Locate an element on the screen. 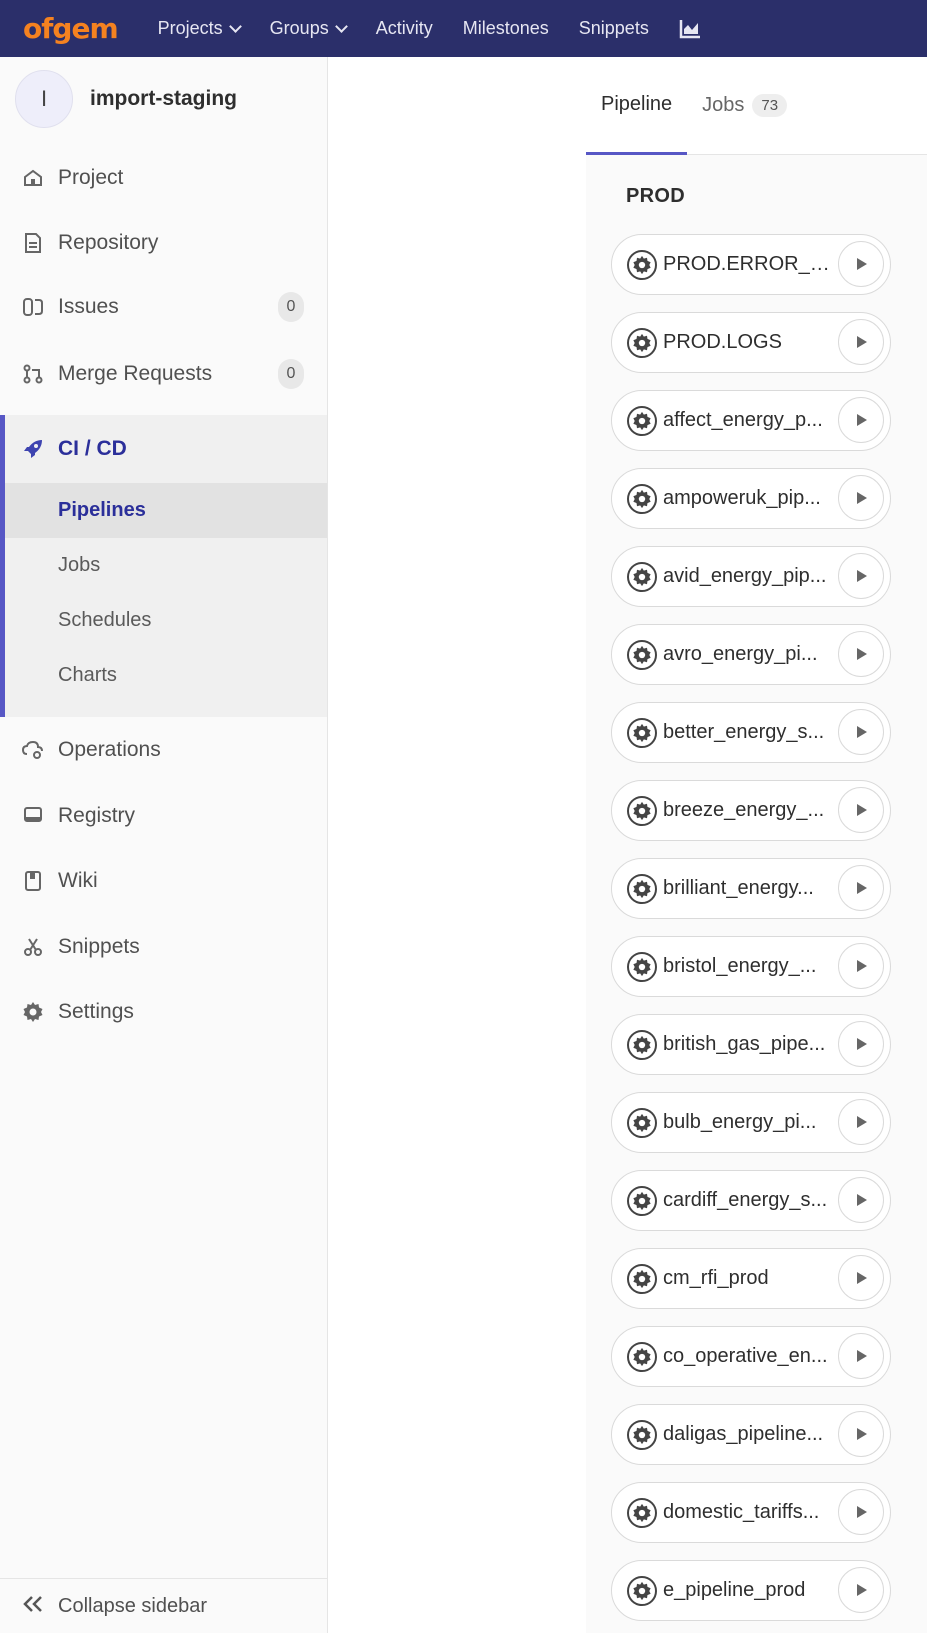 This screenshot has width=927, height=1633. merge-requests-count-badge: 0 is located at coordinates (291, 374).